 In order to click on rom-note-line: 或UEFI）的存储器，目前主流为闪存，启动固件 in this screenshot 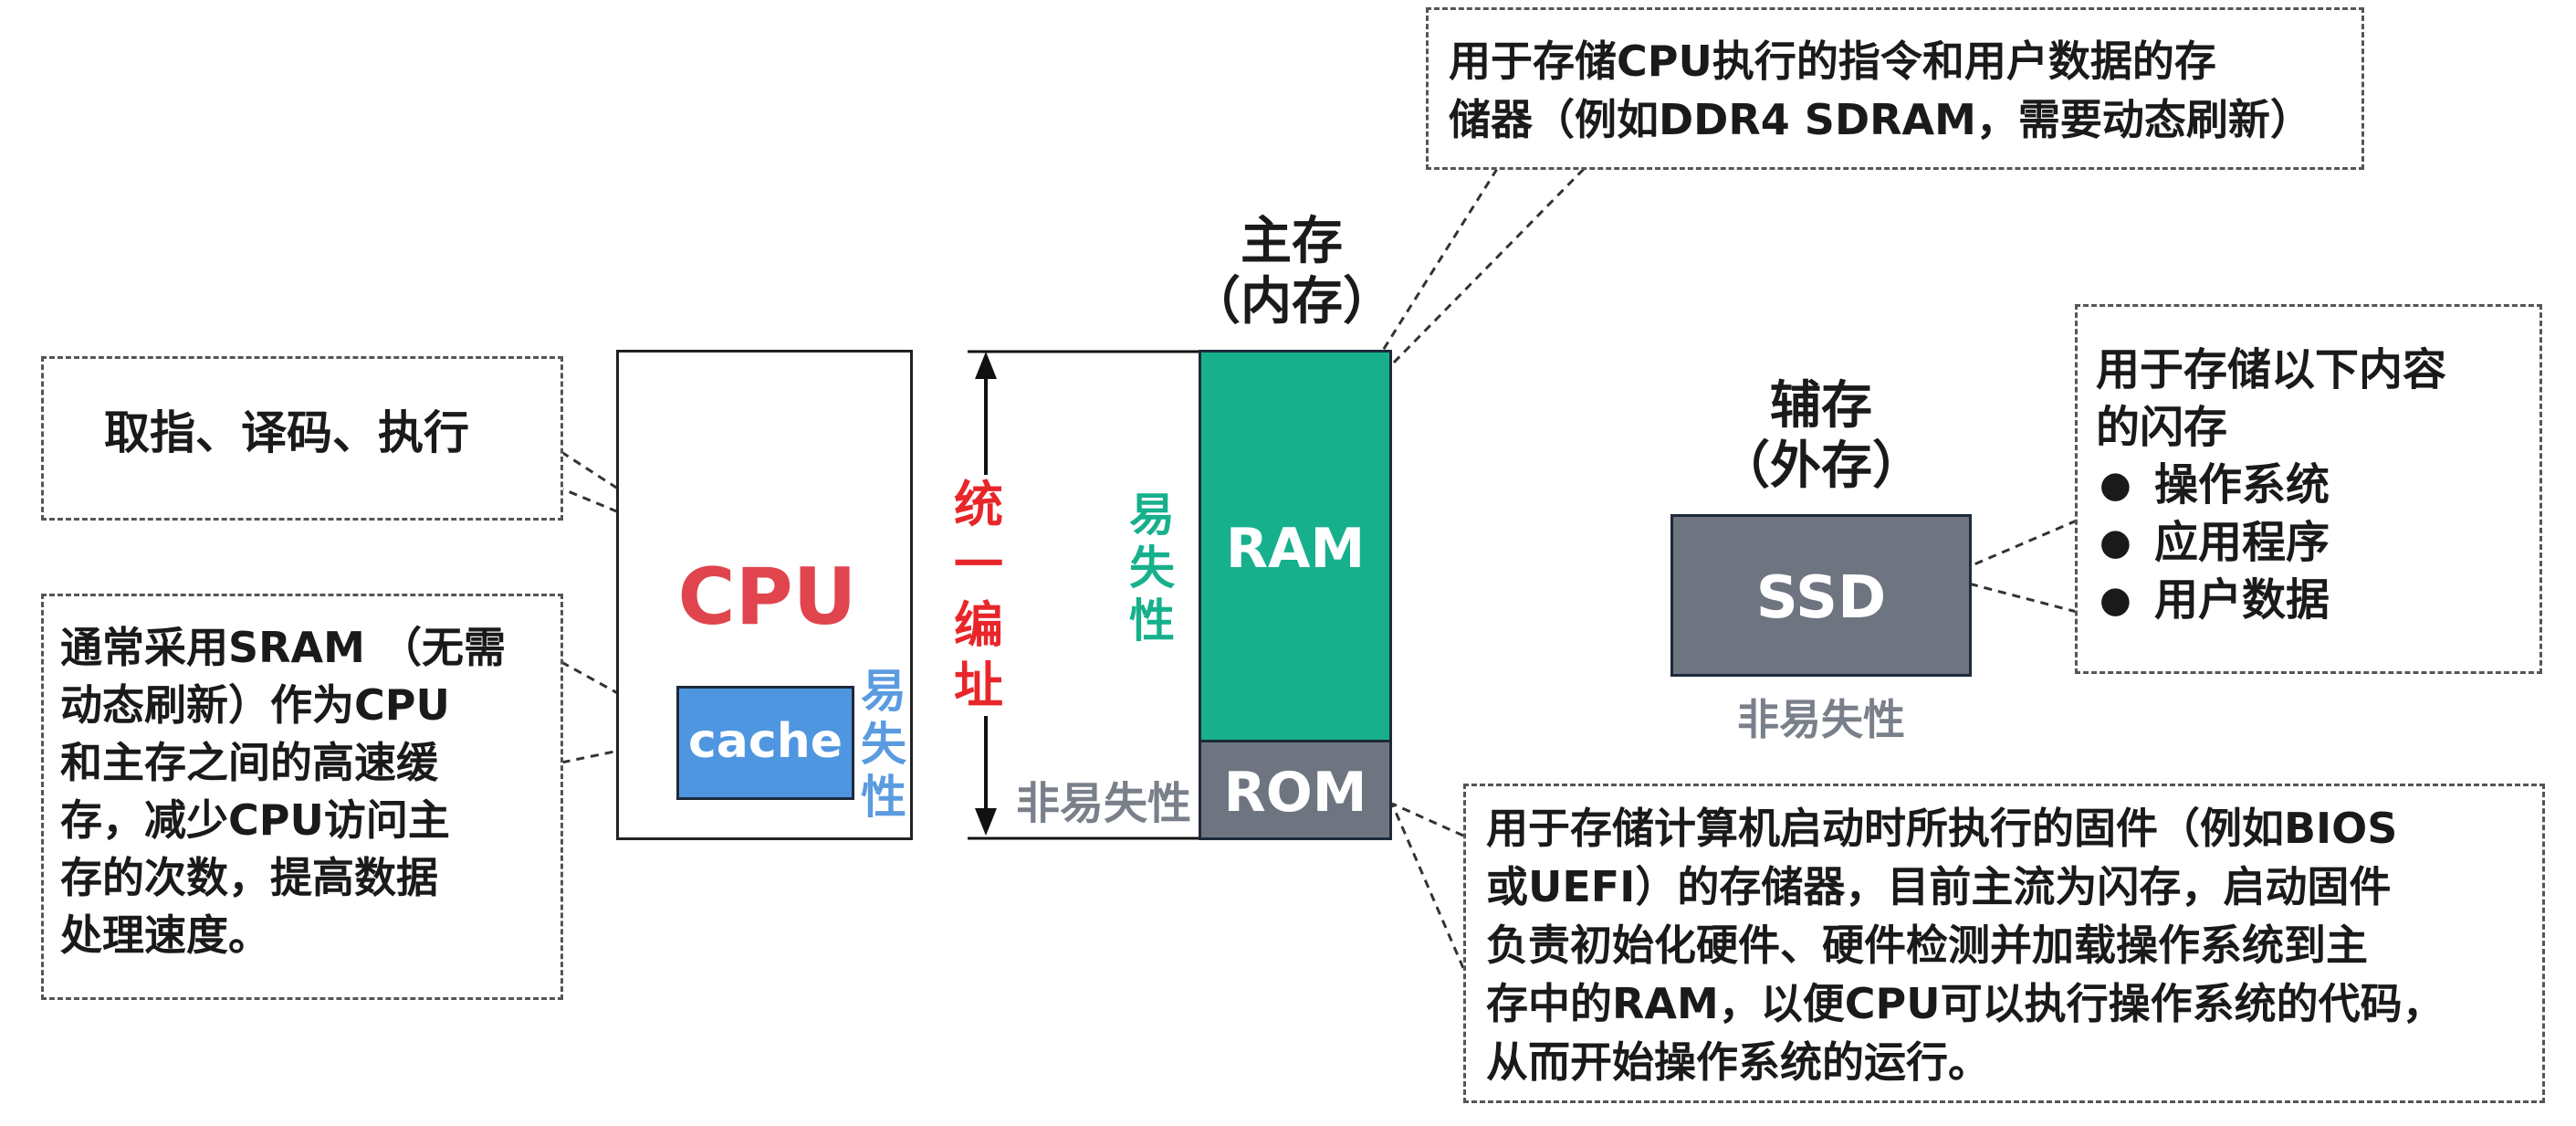, I will do `click(1939, 887)`.